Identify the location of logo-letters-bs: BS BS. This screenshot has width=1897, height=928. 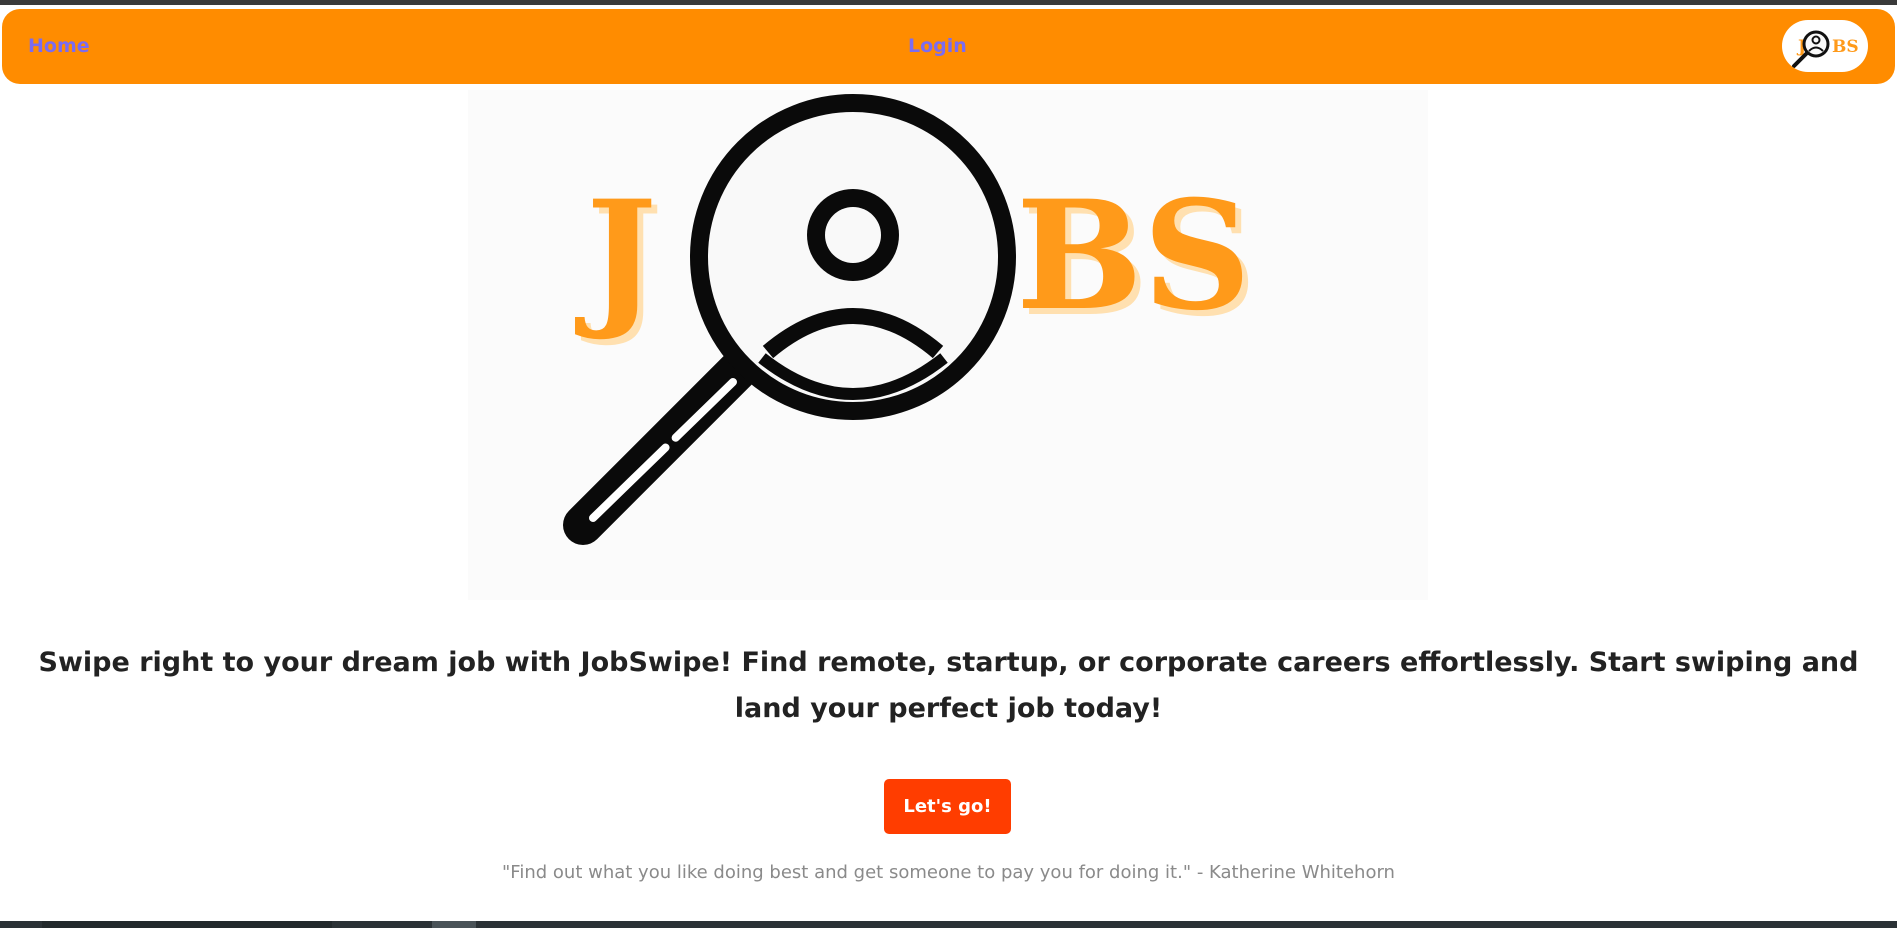
(1136, 259).